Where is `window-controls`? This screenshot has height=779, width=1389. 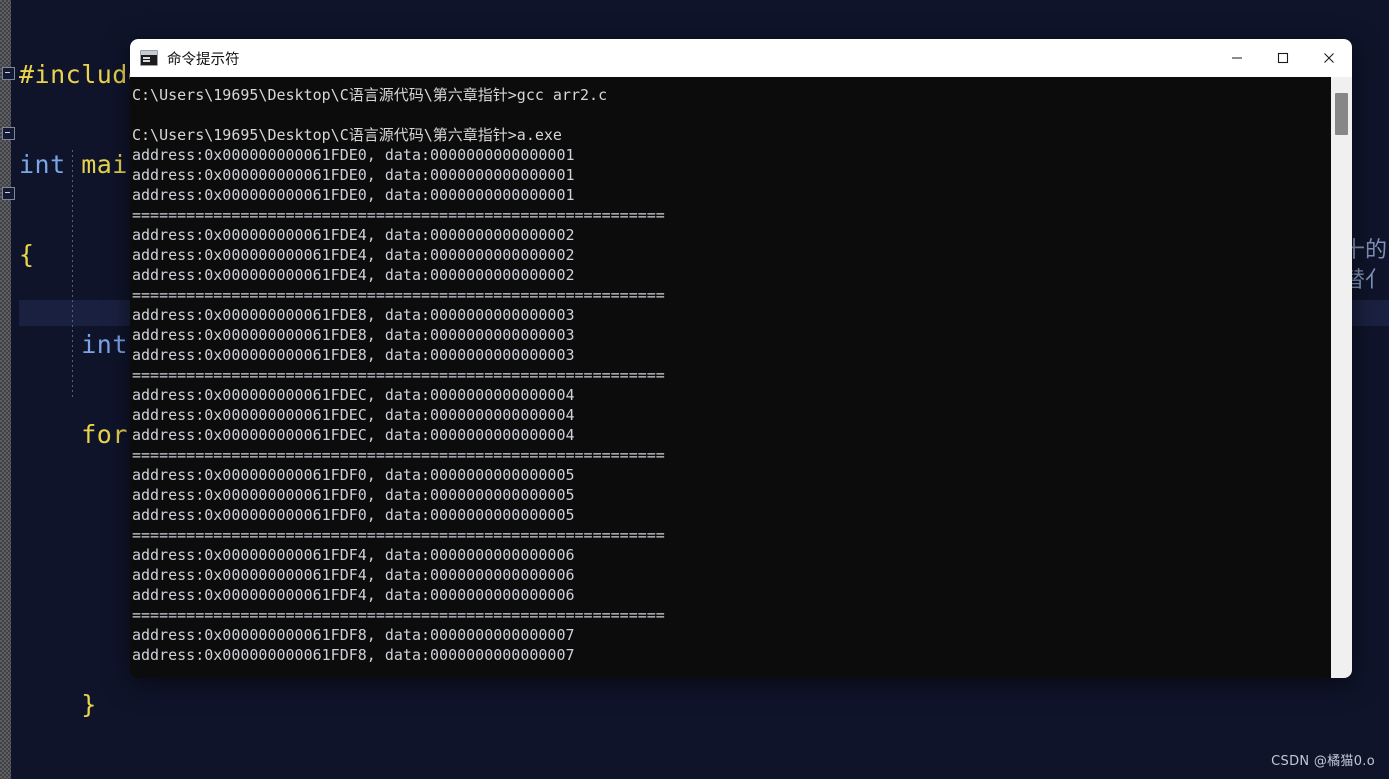 window-controls is located at coordinates (1283, 58).